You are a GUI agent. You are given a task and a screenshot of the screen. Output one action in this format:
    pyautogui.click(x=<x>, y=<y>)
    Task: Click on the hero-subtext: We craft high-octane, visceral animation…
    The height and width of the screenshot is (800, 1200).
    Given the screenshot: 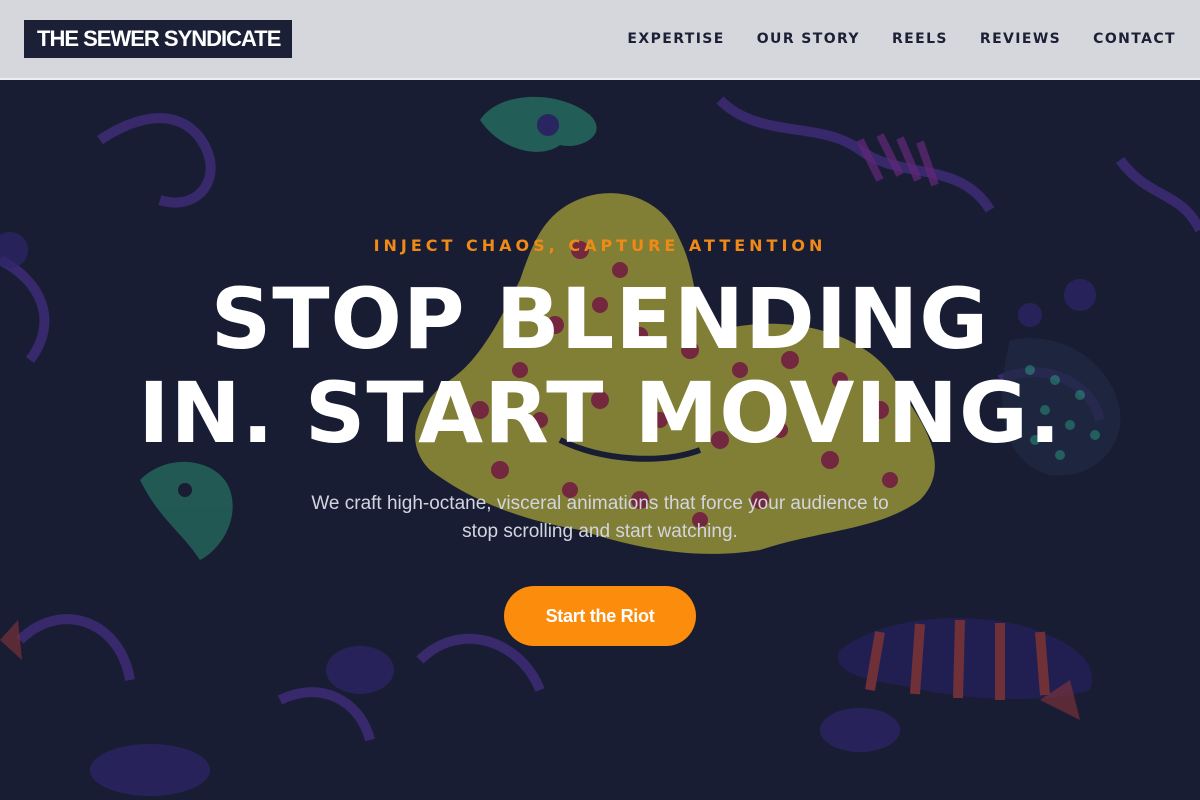 What is the action you would take?
    pyautogui.click(x=600, y=517)
    